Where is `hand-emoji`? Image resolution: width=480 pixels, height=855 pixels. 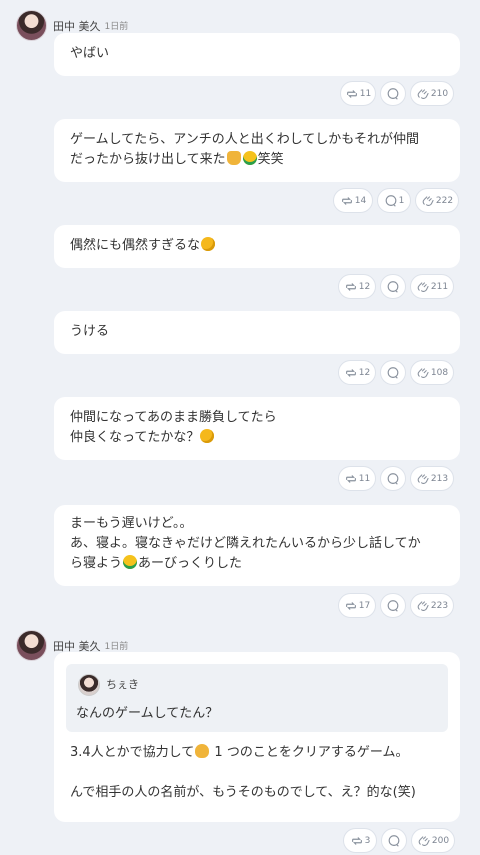 hand-emoji is located at coordinates (233, 158).